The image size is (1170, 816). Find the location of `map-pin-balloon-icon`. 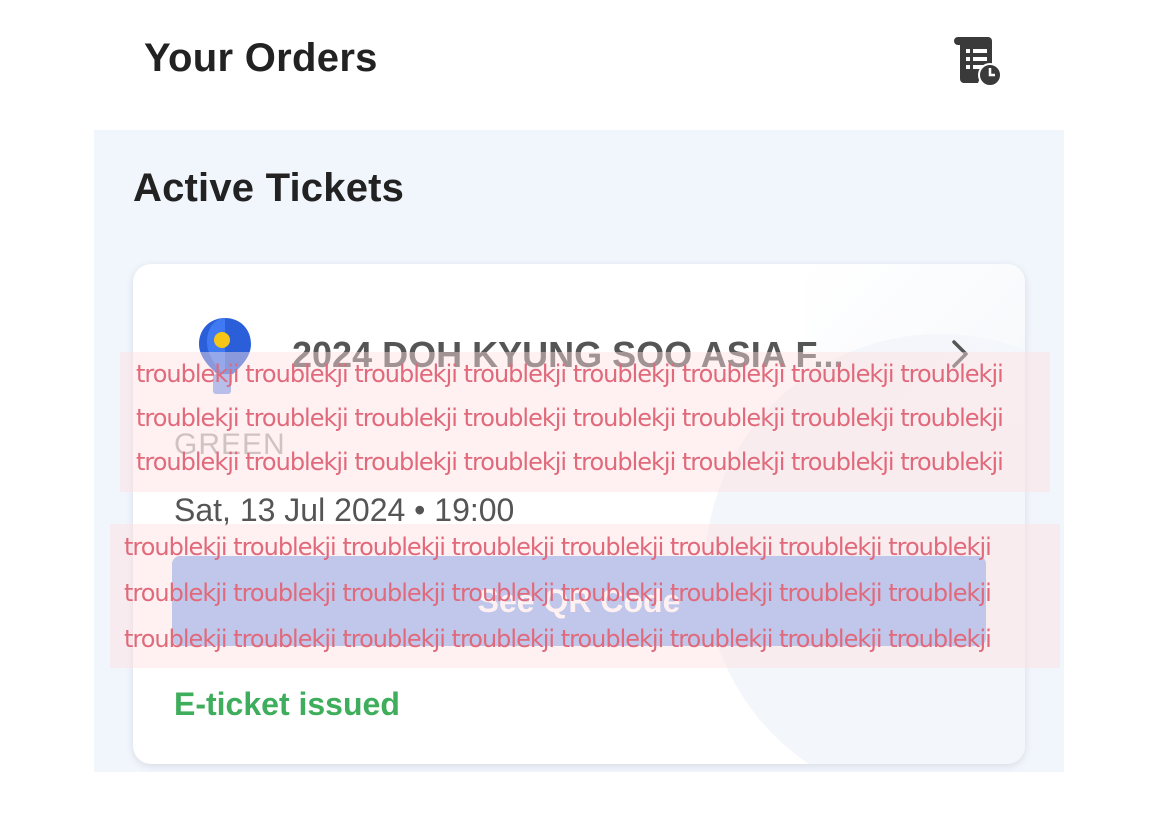

map-pin-balloon-icon is located at coordinates (225, 356).